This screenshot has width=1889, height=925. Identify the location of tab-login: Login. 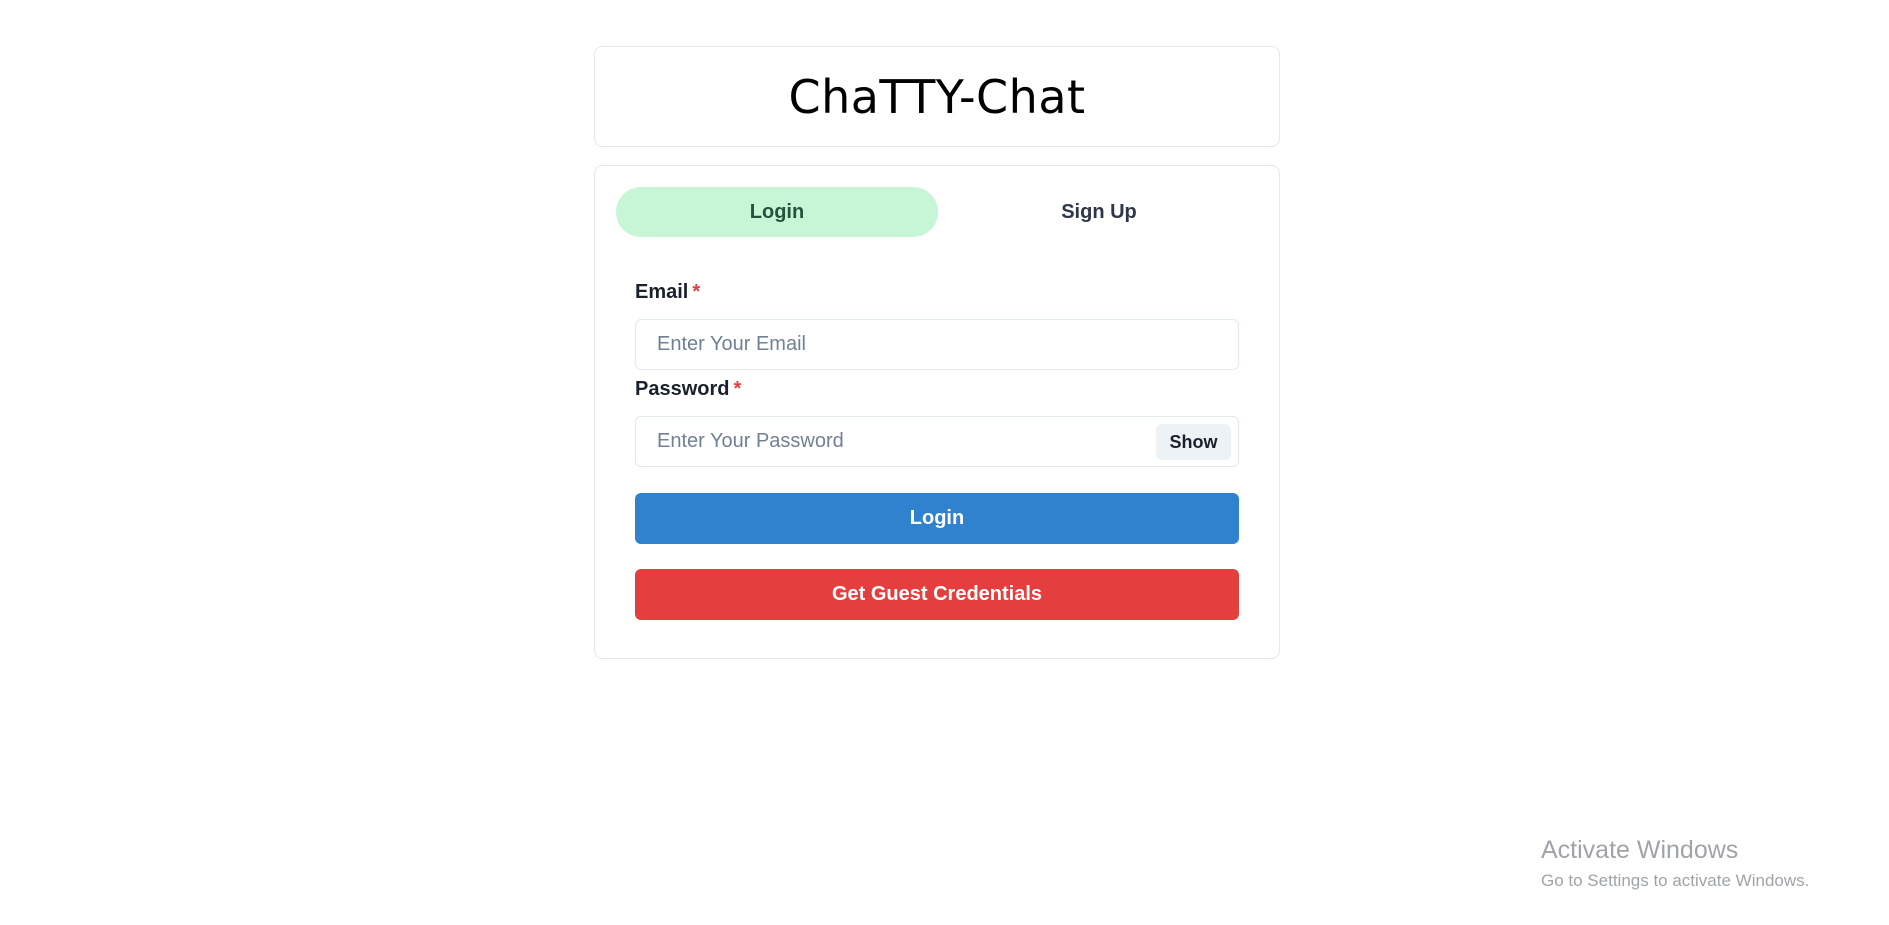
(777, 212).